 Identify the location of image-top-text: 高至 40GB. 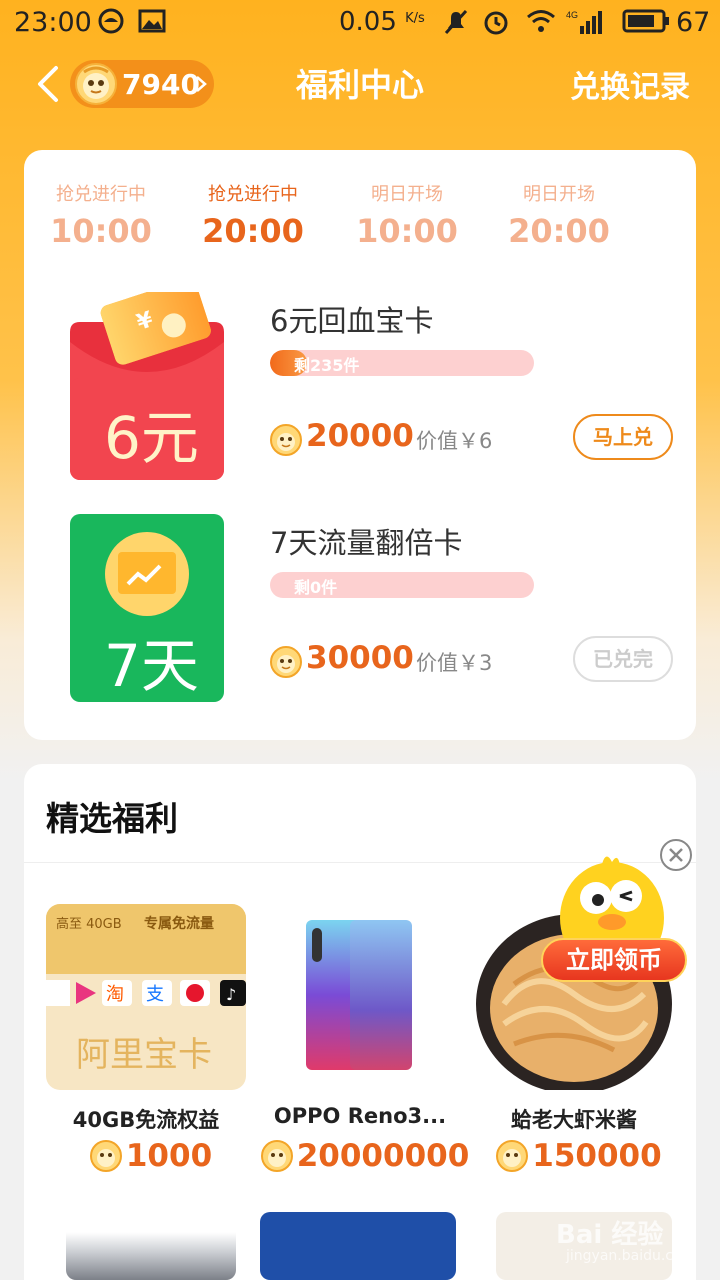
(89, 924).